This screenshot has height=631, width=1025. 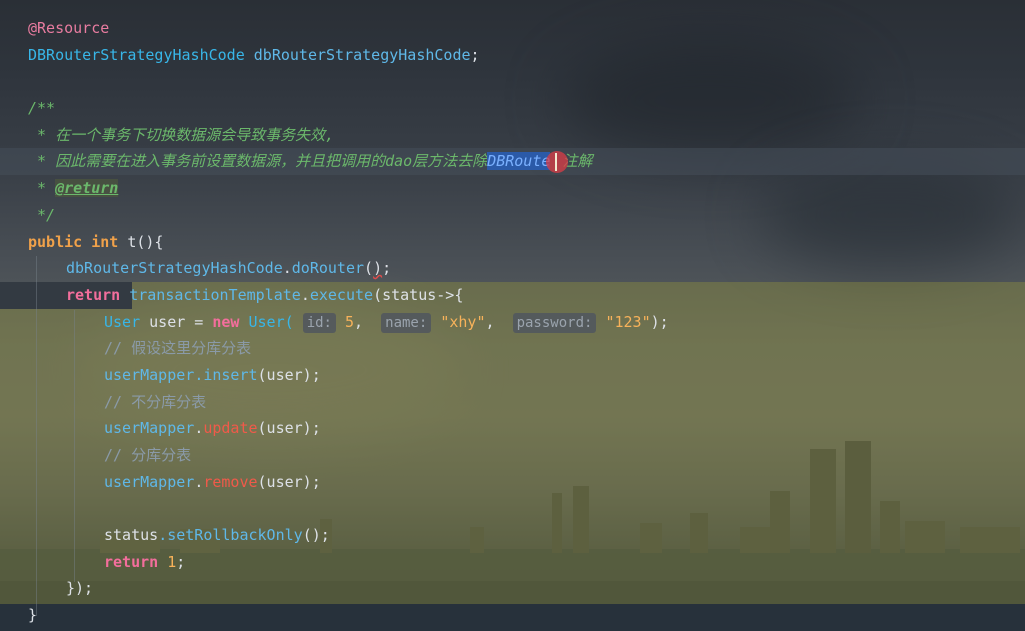 What do you see at coordinates (463, 321) in the screenshot?
I see `string-literal: "xhy"` at bounding box center [463, 321].